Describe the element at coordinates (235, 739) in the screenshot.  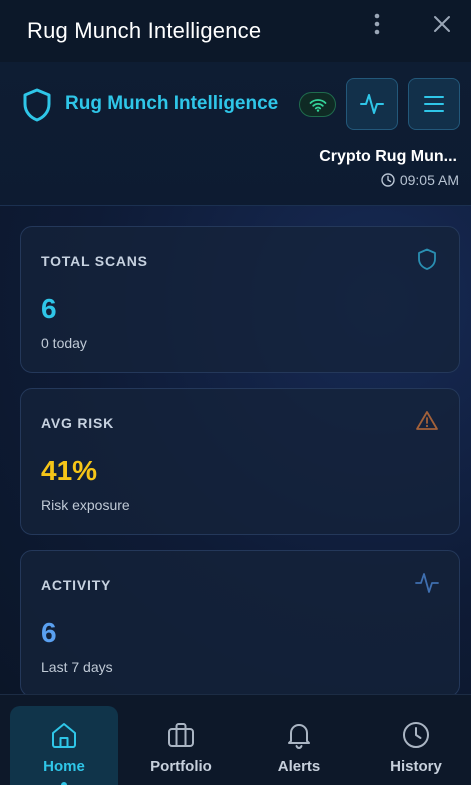
I see `bottom-nav: Home Portfolio Alerts History` at that location.